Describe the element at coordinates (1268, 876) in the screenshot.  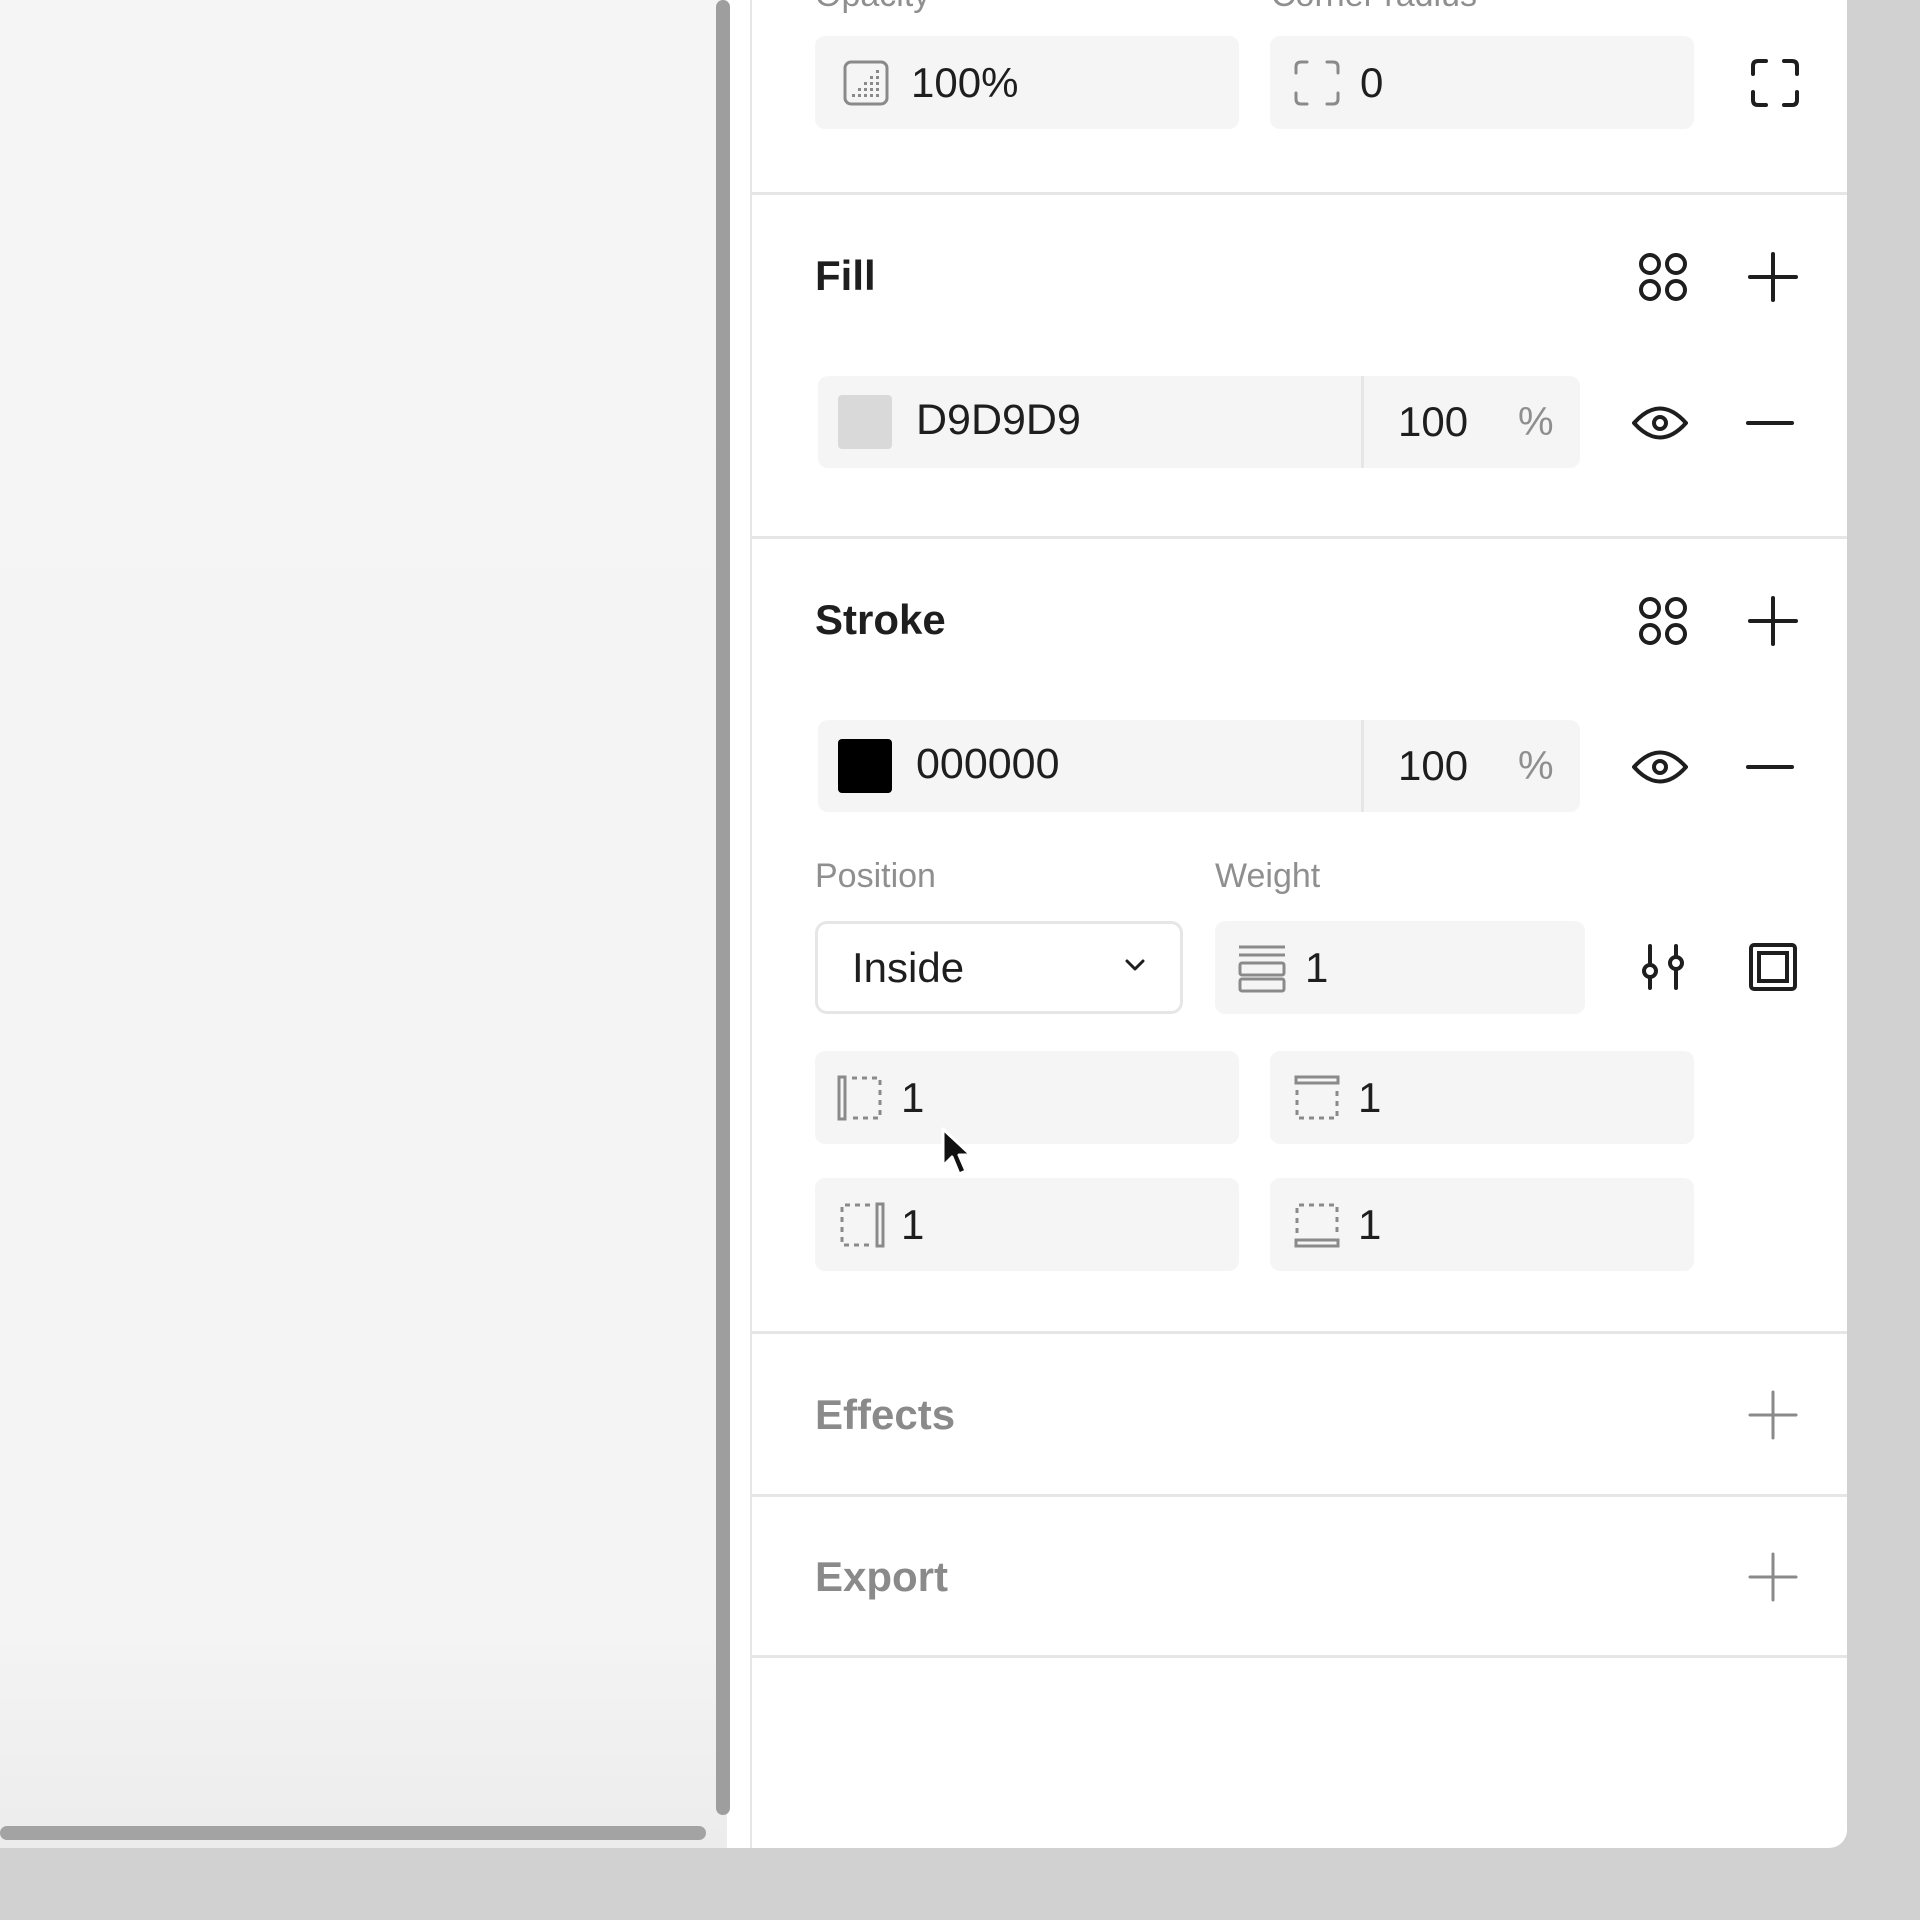
I see `weight-label: Weight` at that location.